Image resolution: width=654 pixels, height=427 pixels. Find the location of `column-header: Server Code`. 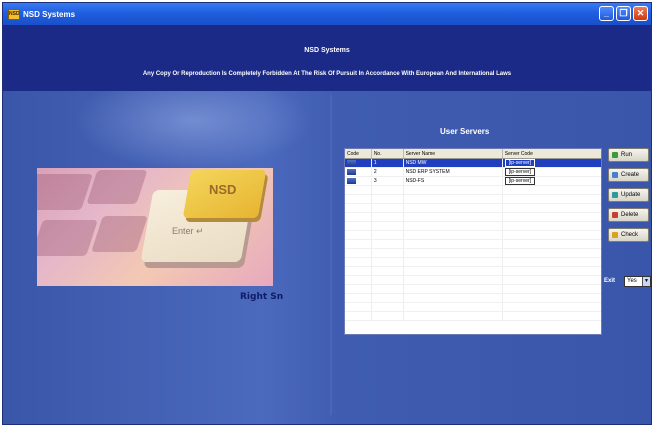

column-header: Server Code is located at coordinates (552, 153).